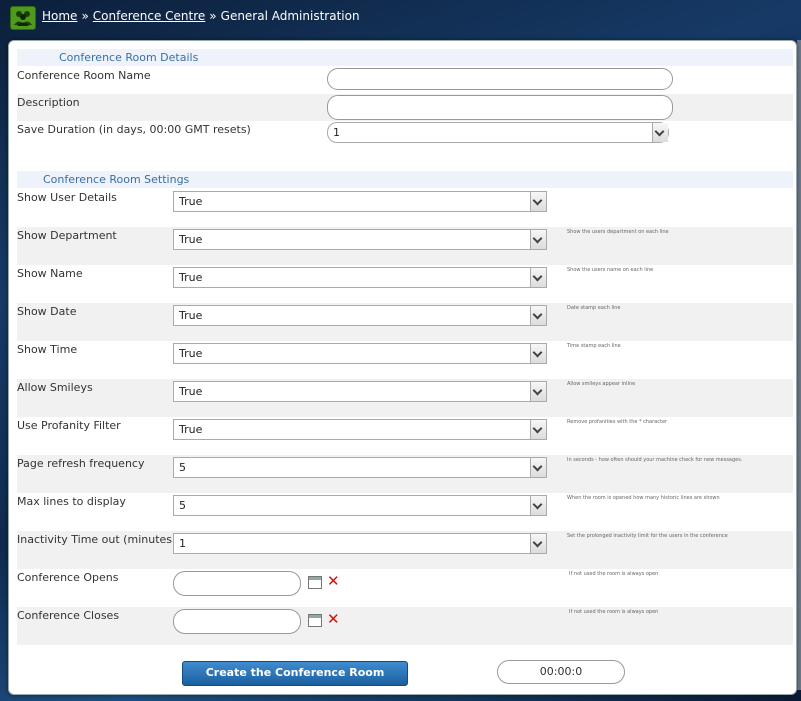 The width and height of the screenshot is (801, 701). What do you see at coordinates (68, 615) in the screenshot?
I see `conference-closes-label: Conference Closes` at bounding box center [68, 615].